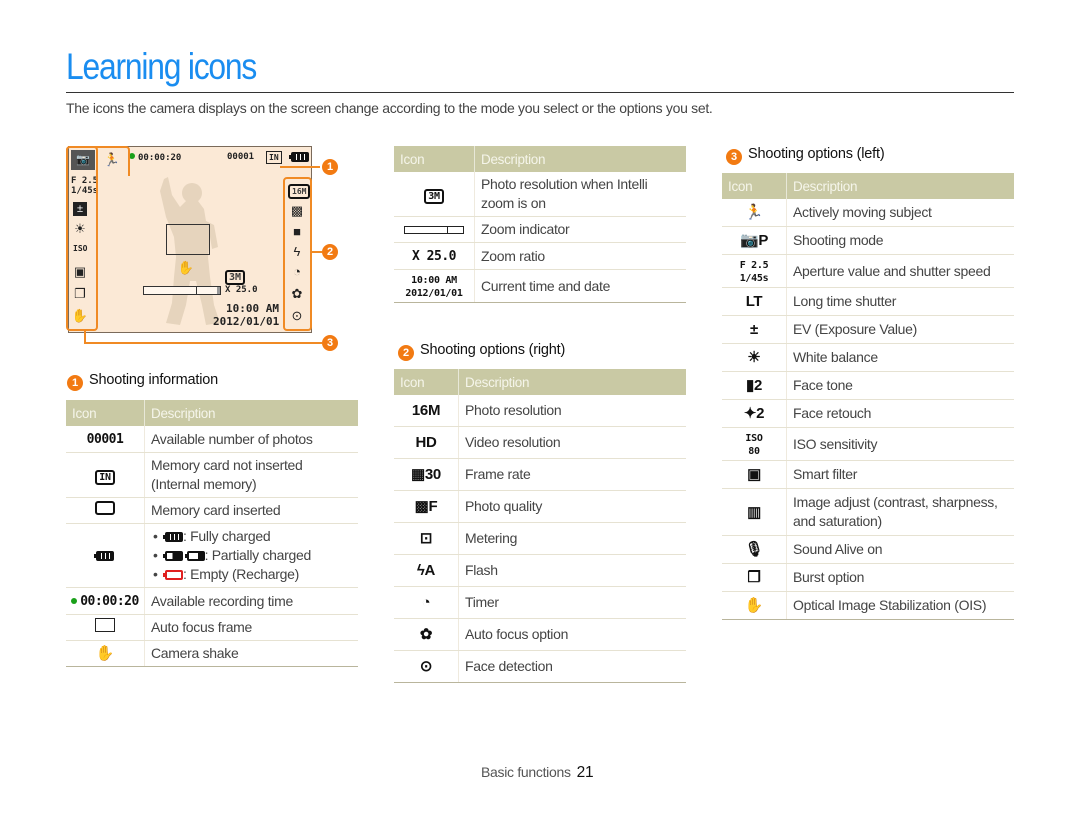  Describe the element at coordinates (161, 66) in the screenshot. I see `page-title: Learning icons` at that location.